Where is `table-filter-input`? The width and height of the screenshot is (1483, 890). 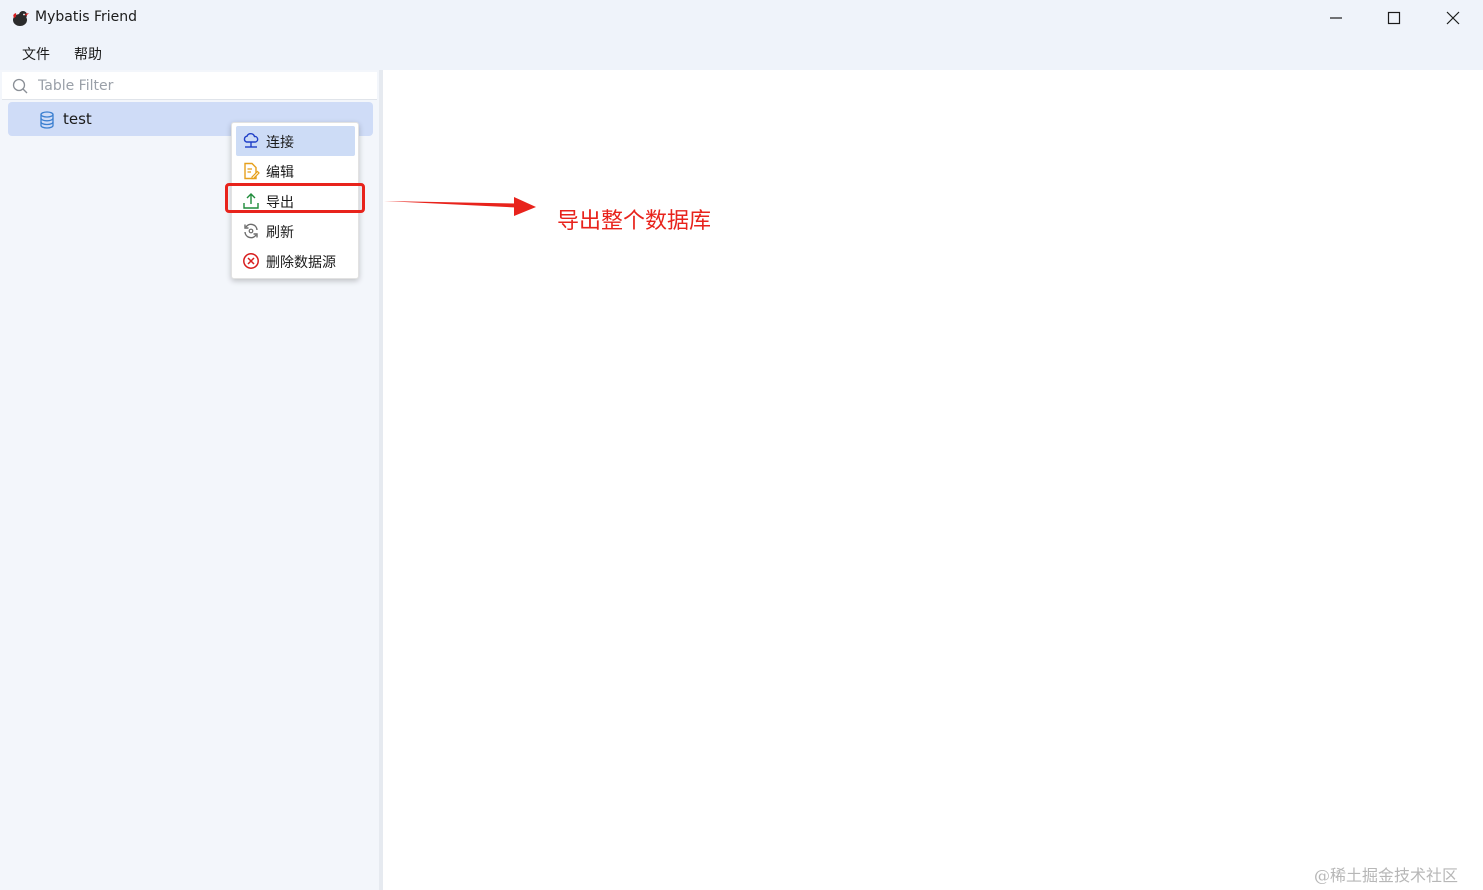 table-filter-input is located at coordinates (203, 86).